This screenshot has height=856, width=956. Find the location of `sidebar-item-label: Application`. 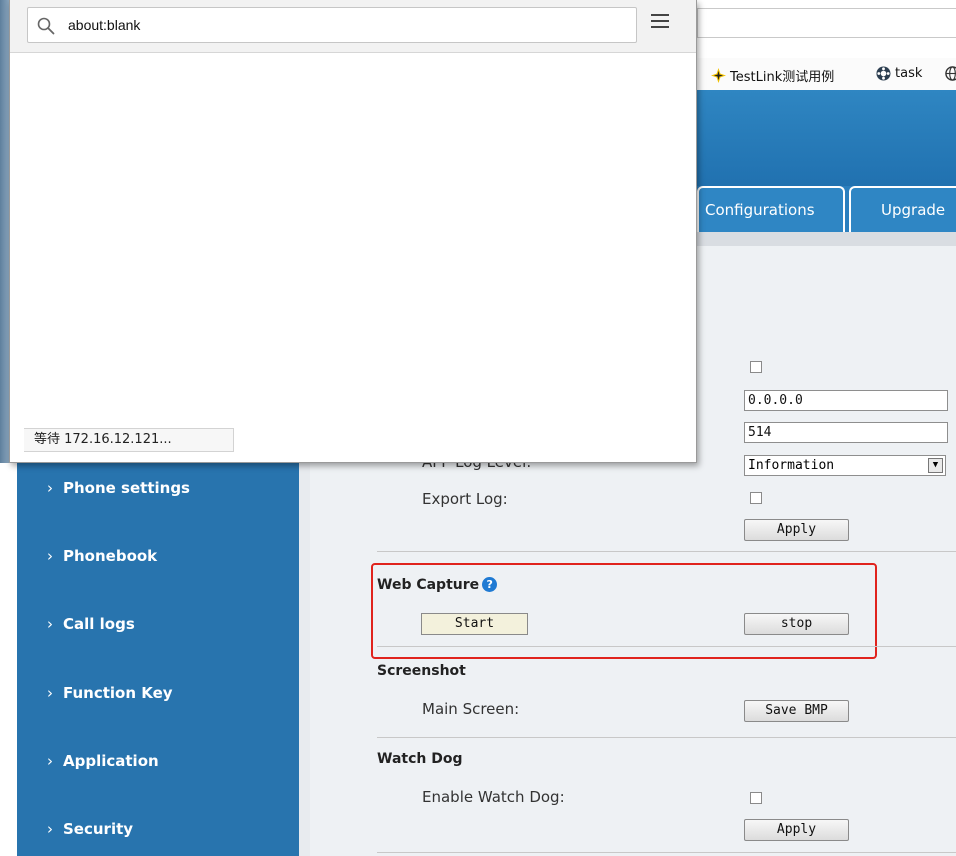

sidebar-item-label: Application is located at coordinates (111, 761).